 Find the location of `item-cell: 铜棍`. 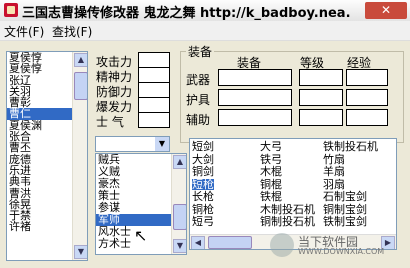

item-cell: 铜棍 is located at coordinates (271, 184).